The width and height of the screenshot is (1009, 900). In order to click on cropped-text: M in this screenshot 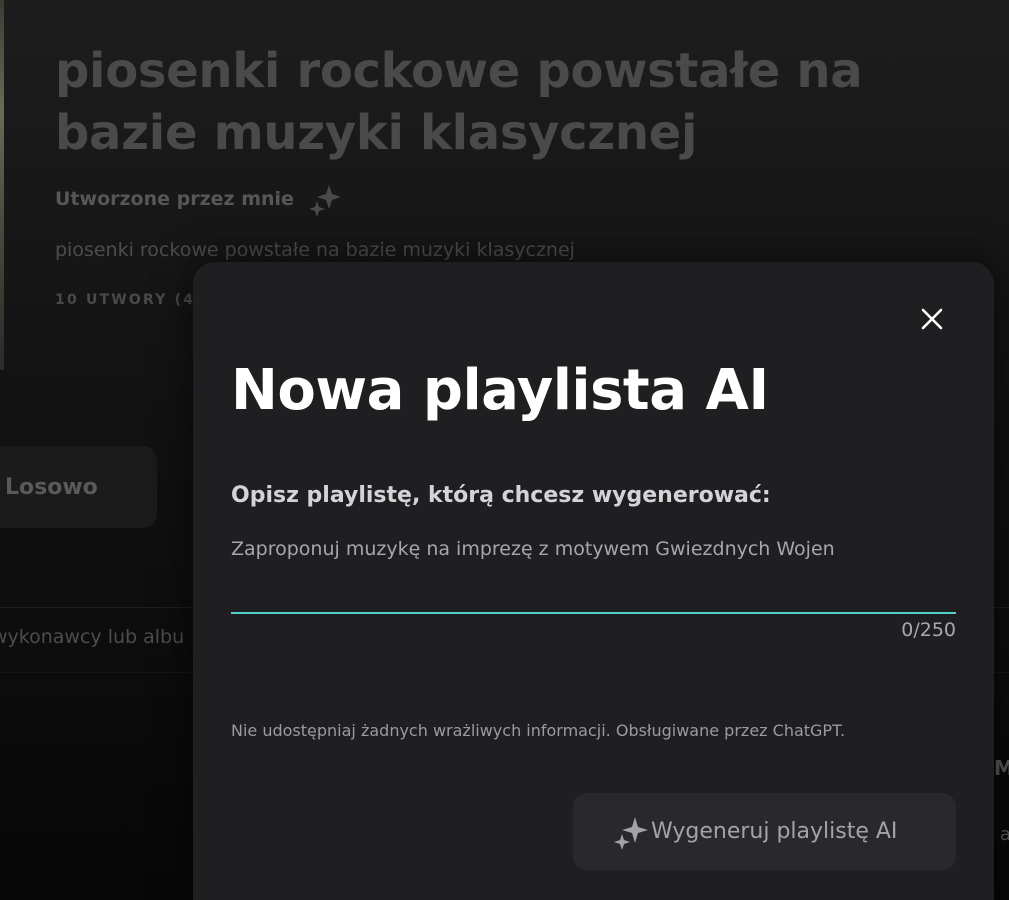, I will do `click(1001, 768)`.